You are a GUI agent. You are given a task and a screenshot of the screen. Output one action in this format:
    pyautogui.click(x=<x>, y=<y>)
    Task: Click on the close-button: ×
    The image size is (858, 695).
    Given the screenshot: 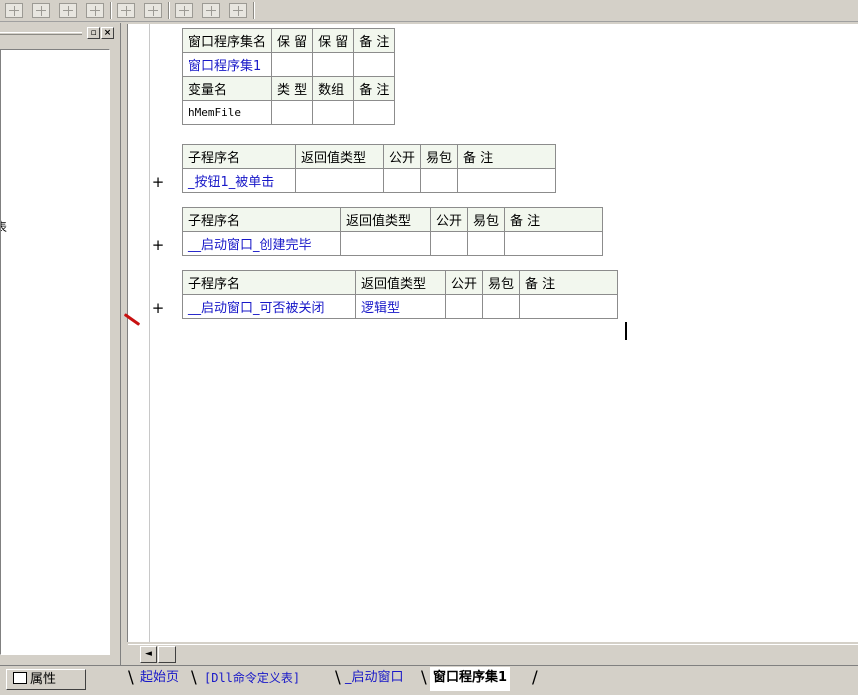 What is the action you would take?
    pyautogui.click(x=107, y=33)
    